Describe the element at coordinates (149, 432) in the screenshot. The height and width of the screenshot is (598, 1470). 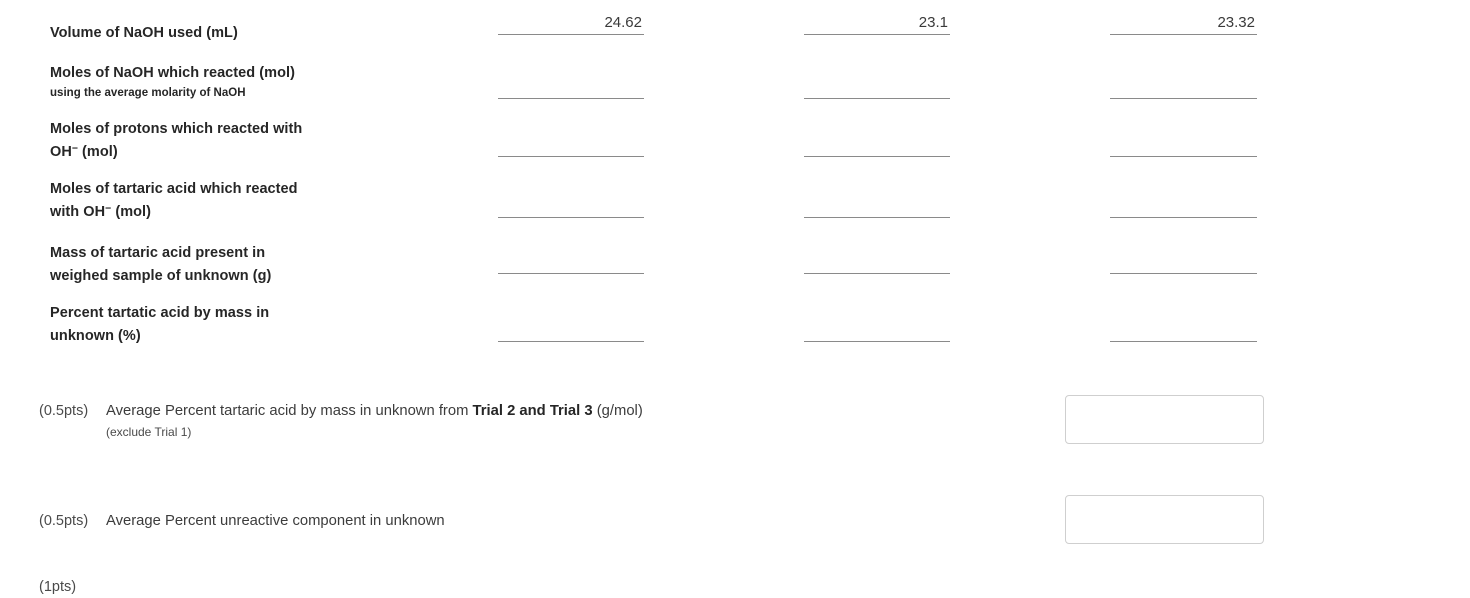
I see `question-note: (exclude Trial 1)` at that location.